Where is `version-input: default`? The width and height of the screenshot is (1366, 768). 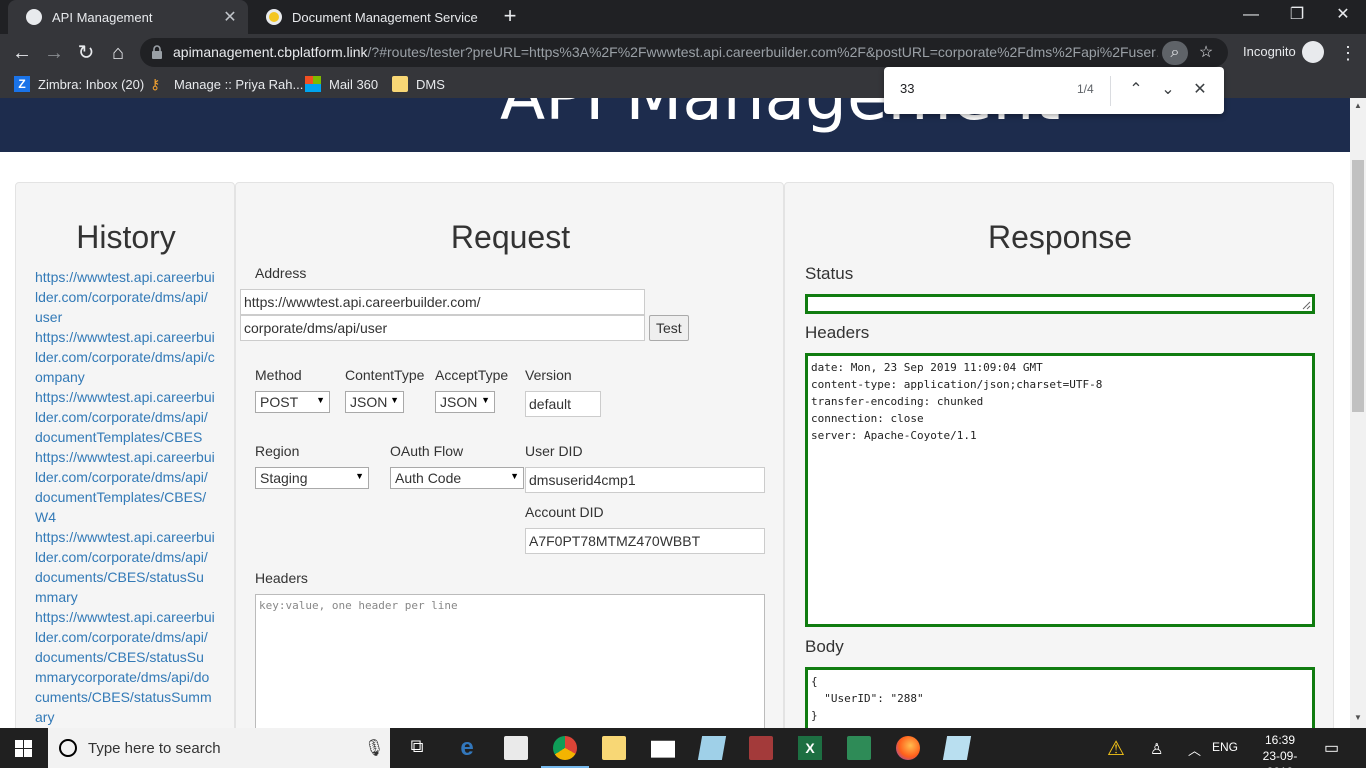 version-input: default is located at coordinates (563, 404).